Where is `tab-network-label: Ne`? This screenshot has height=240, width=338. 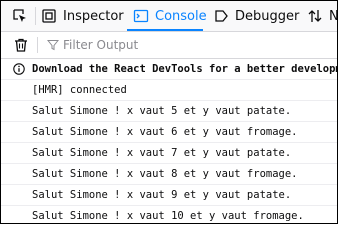
tab-network-label: Ne is located at coordinates (333, 16).